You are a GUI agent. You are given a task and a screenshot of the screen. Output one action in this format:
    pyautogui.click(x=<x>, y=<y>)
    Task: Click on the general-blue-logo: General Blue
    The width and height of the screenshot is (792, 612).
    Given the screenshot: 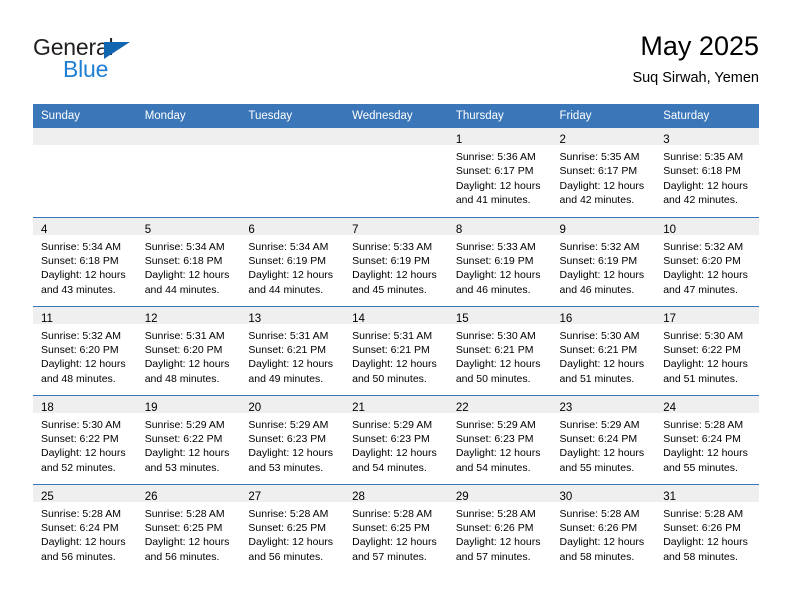 What is the action you would take?
    pyautogui.click(x=123, y=60)
    